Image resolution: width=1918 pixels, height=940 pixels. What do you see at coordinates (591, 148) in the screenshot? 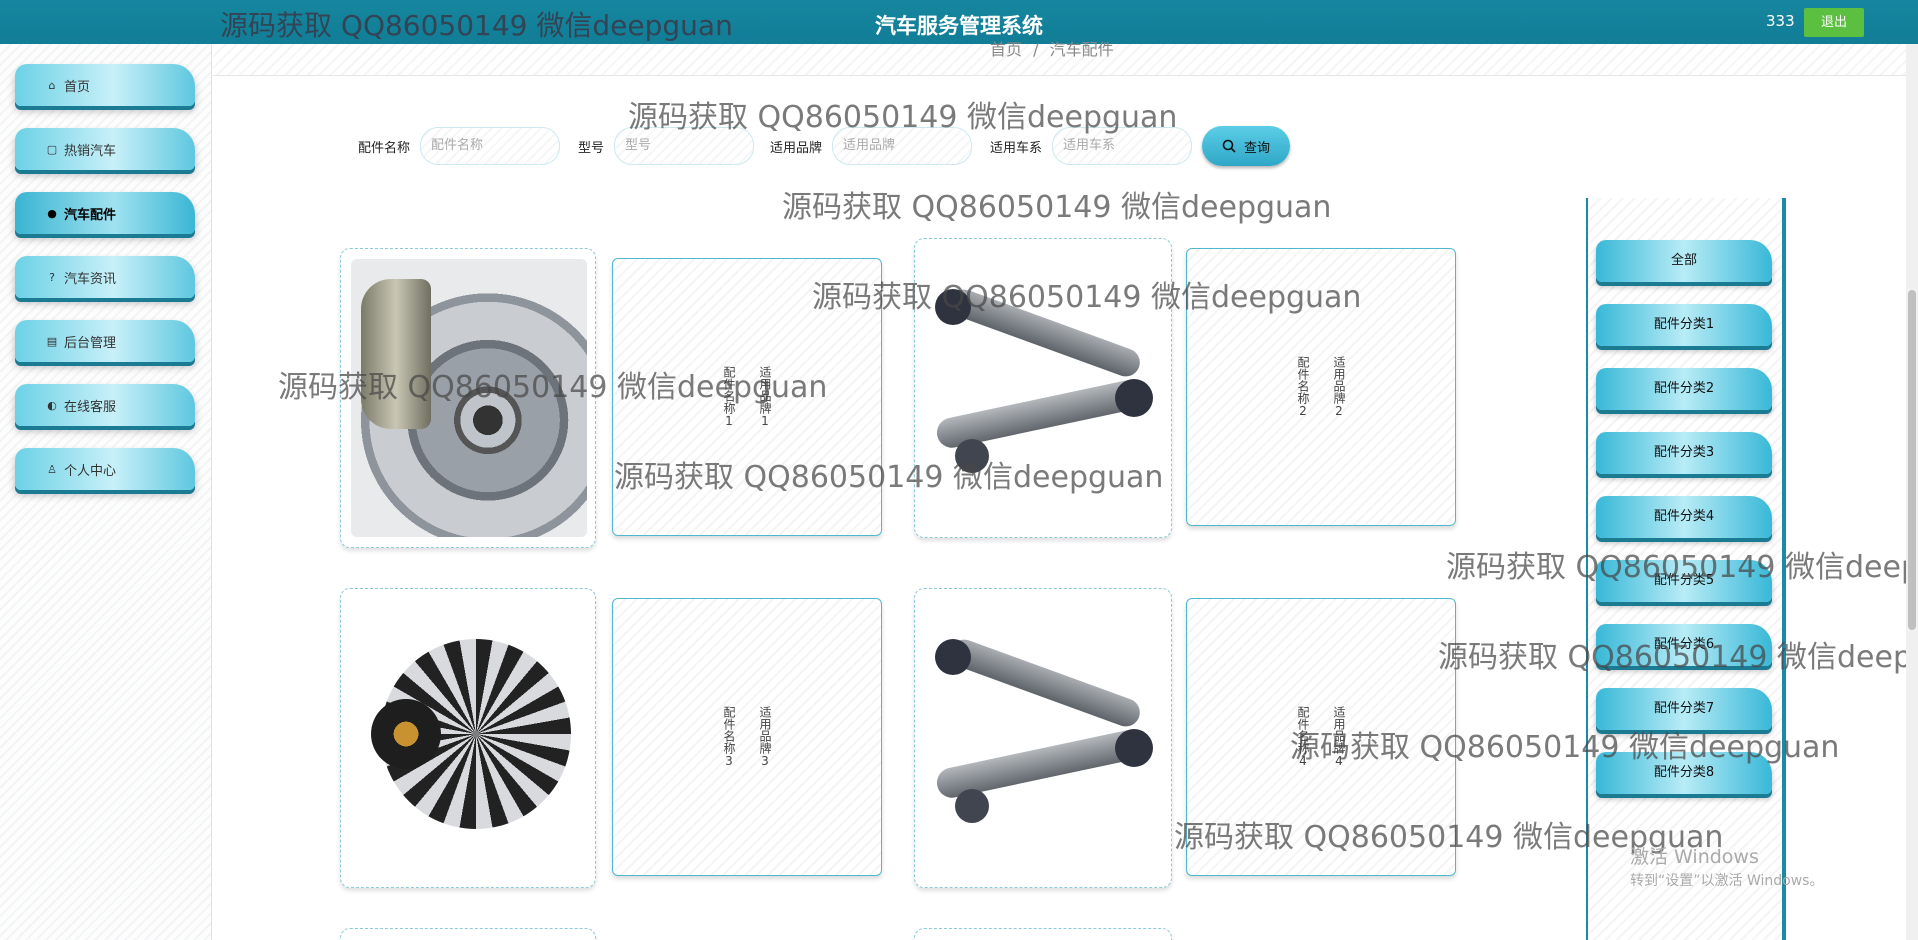
I see `model-label: 型号` at bounding box center [591, 148].